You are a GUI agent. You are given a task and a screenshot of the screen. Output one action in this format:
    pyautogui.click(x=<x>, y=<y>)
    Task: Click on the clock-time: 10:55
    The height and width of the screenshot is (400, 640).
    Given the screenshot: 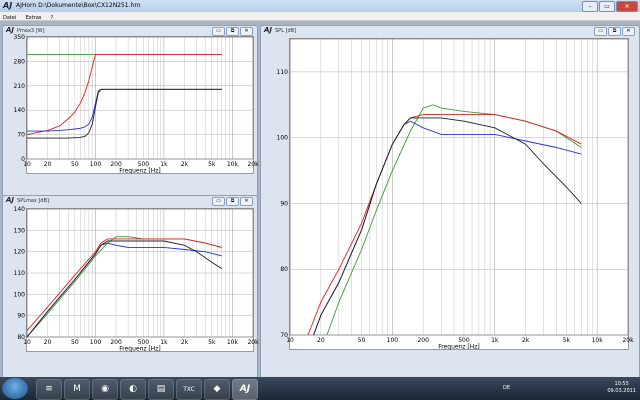 What is the action you would take?
    pyautogui.click(x=621, y=384)
    